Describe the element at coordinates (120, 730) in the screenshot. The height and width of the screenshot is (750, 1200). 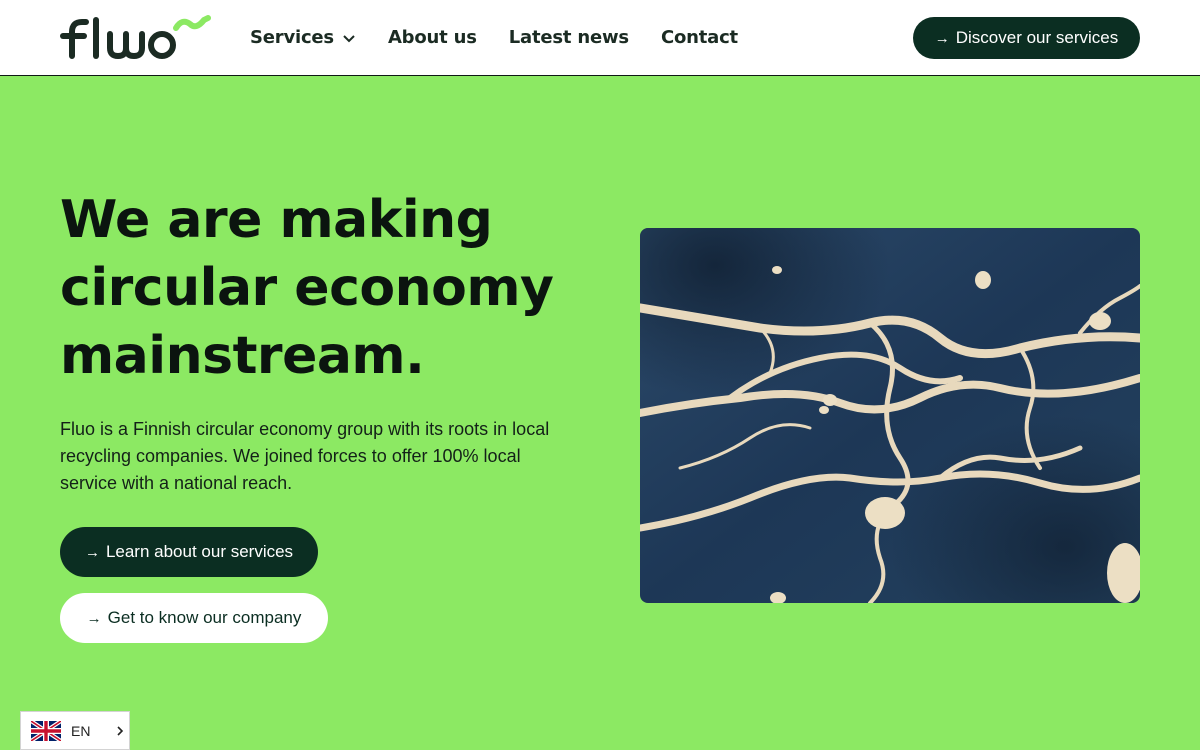
I see `chevron-right-icon` at that location.